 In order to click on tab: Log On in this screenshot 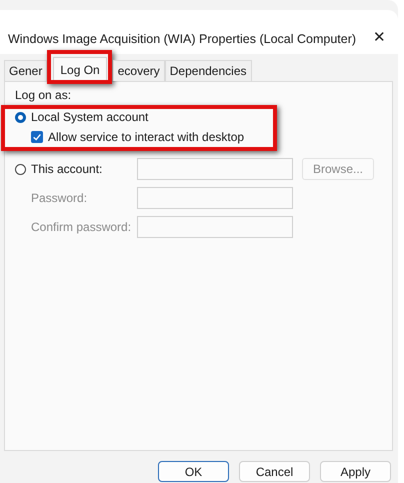, I will do `click(80, 69)`.